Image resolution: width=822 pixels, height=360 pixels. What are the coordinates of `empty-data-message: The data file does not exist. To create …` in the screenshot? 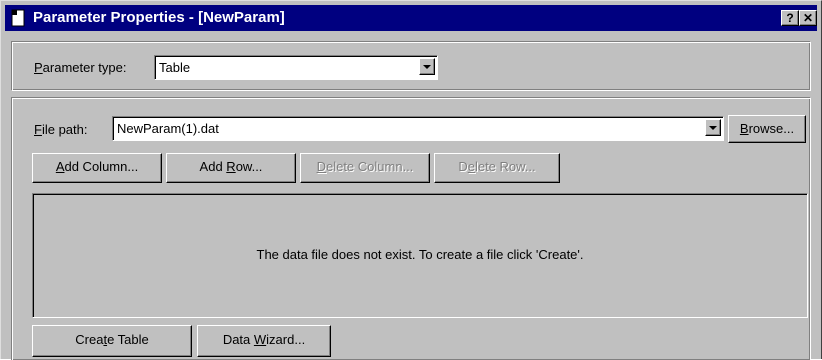 It's located at (420, 254).